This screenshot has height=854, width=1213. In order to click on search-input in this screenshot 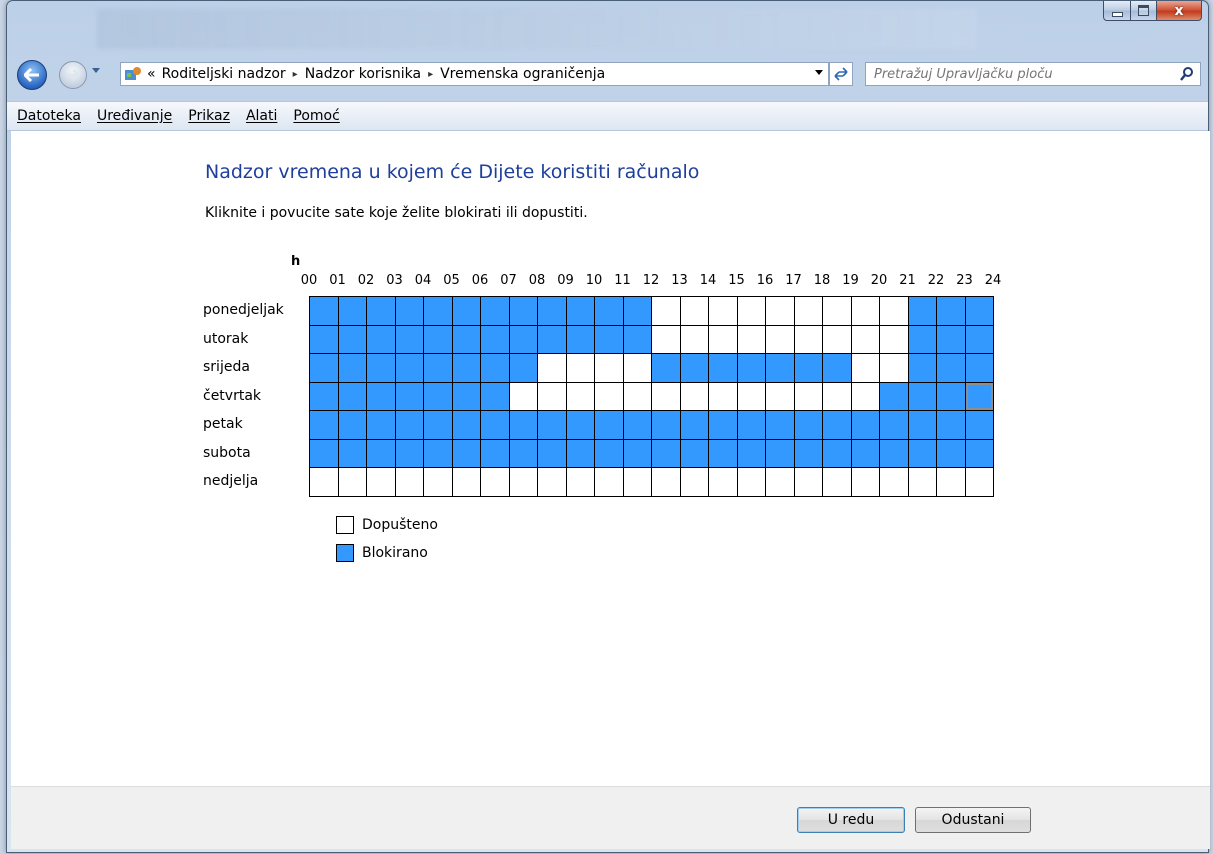, I will do `click(1019, 74)`.